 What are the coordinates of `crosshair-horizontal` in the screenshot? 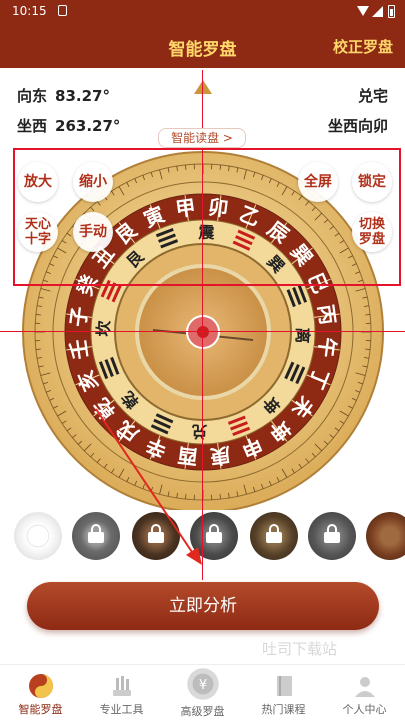 It's located at (202, 331).